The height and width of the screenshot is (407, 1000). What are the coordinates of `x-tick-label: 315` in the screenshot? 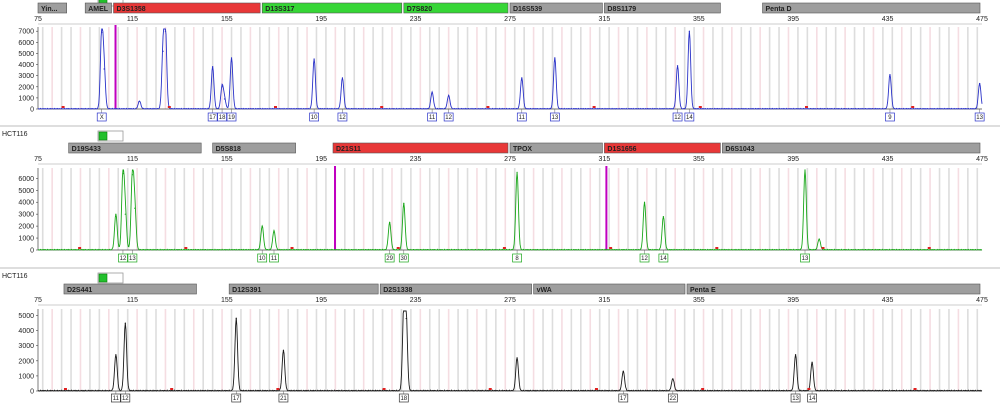 It's located at (605, 19).